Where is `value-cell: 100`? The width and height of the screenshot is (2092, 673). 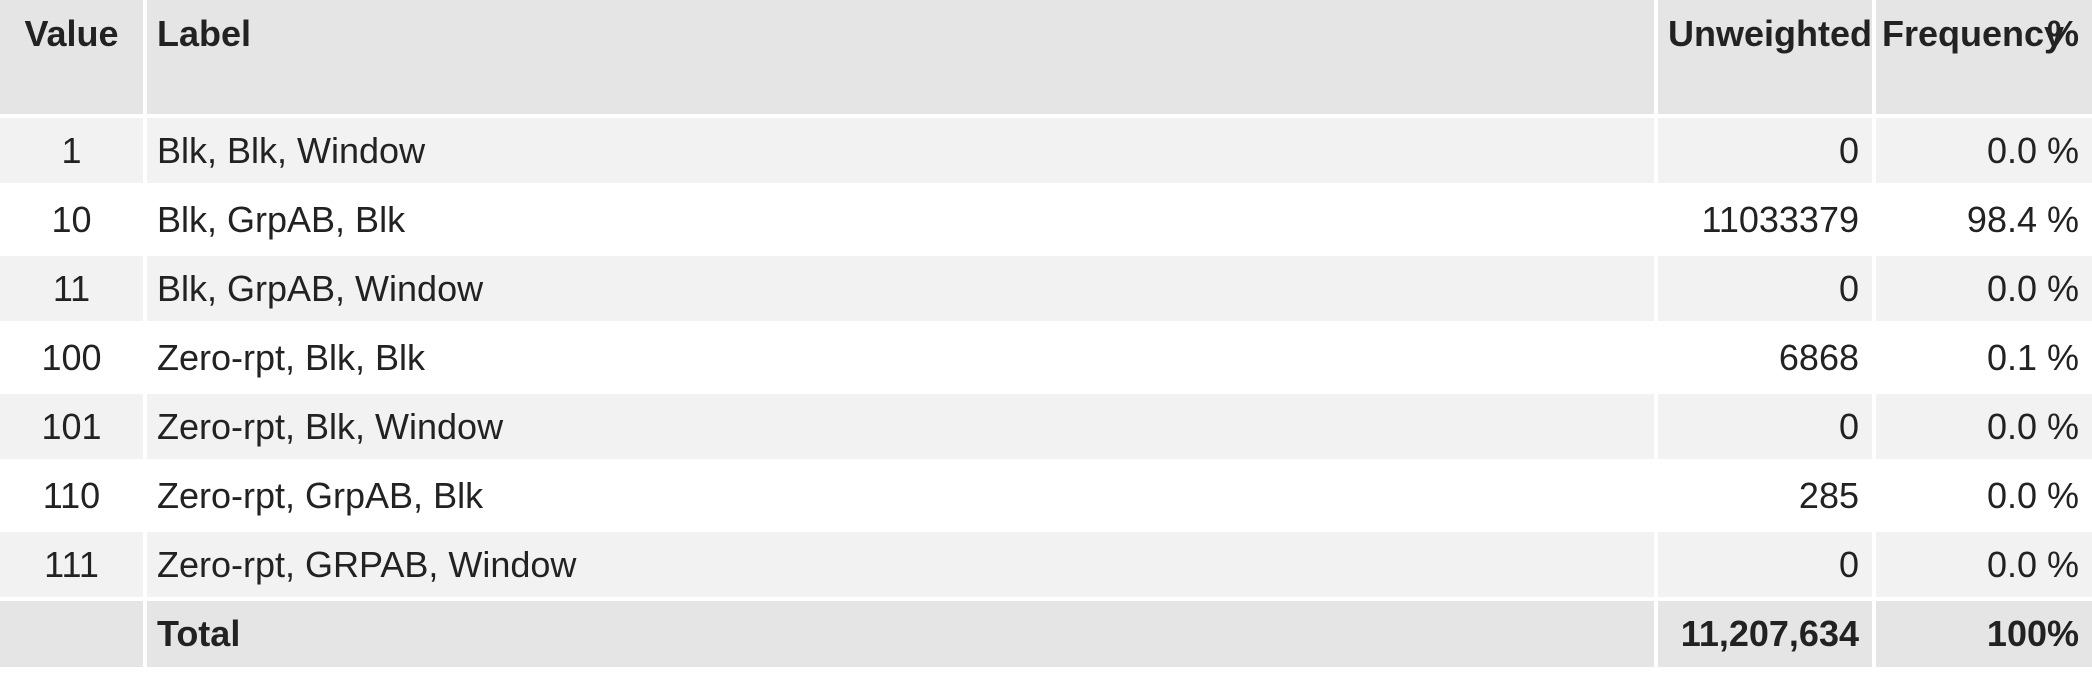 value-cell: 100 is located at coordinates (73, 359).